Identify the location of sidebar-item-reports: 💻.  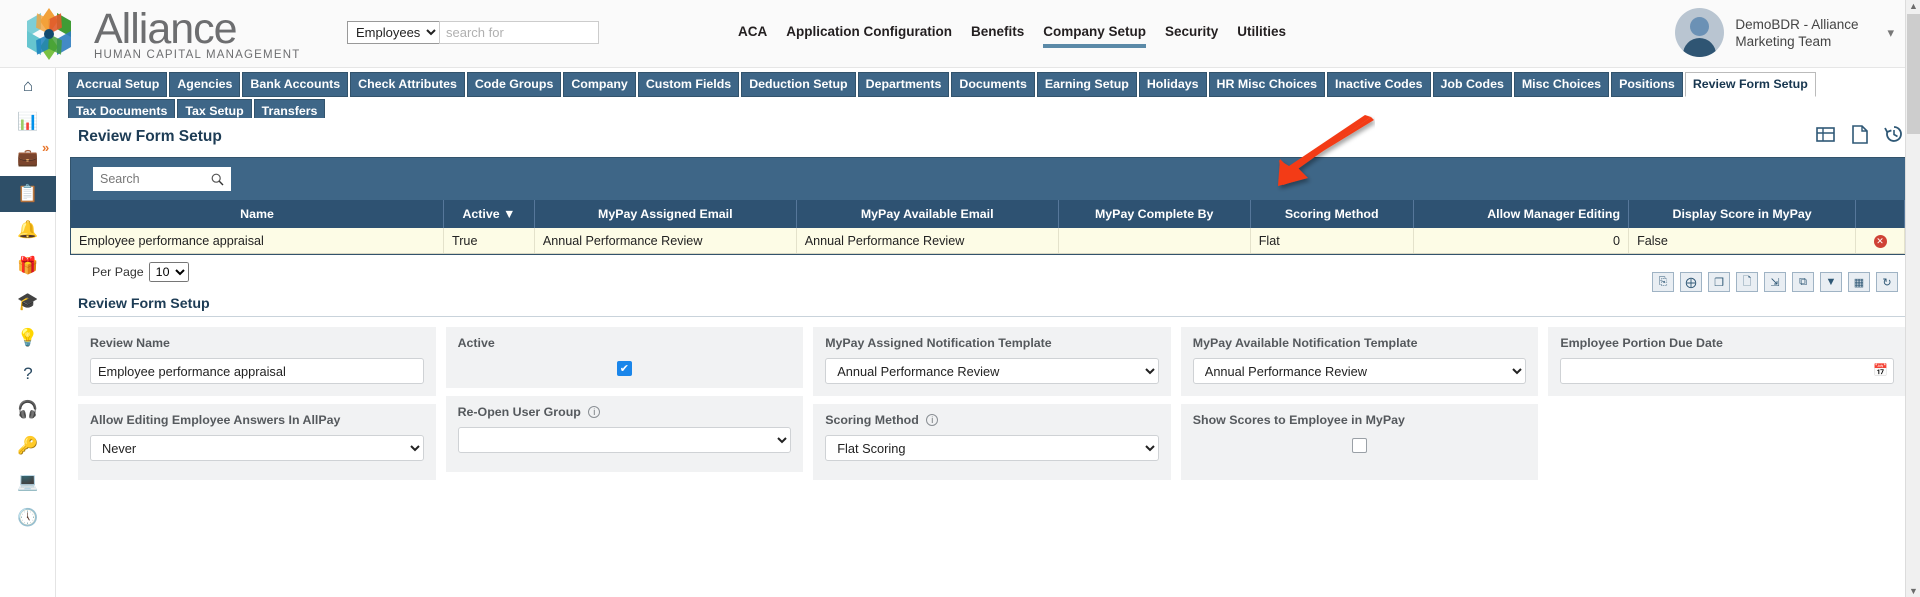
(28, 482).